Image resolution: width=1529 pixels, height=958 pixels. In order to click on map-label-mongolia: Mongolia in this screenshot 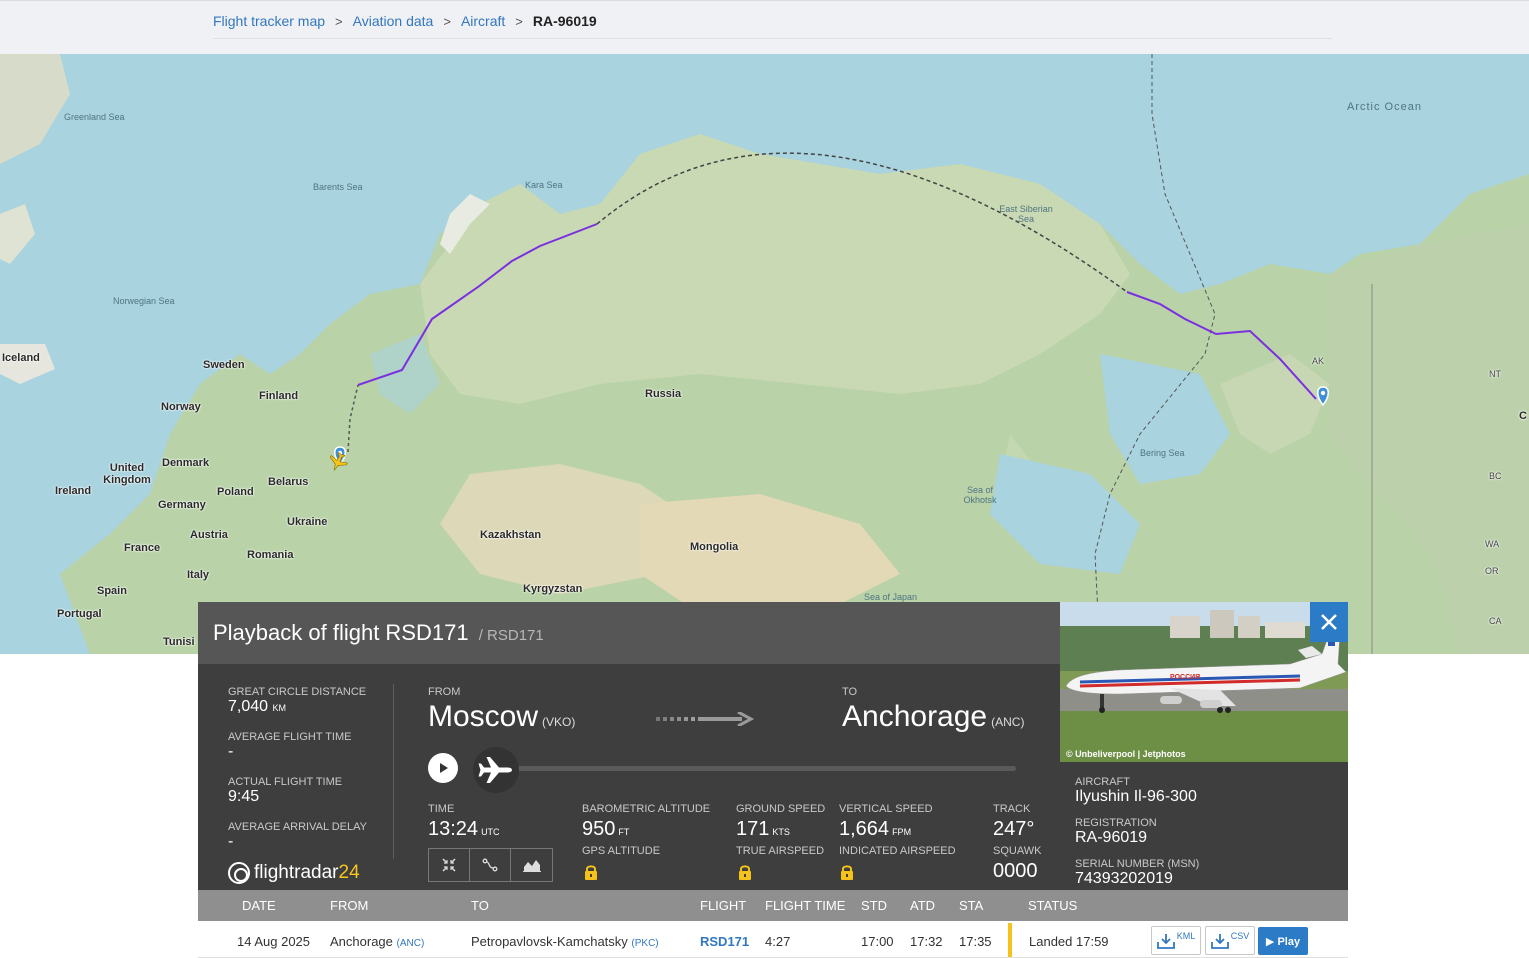, I will do `click(714, 547)`.